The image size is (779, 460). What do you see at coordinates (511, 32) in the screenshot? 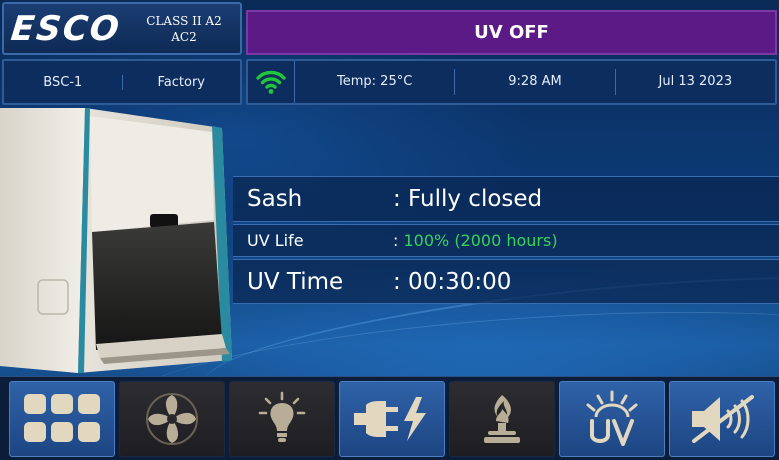
I see `uv-status-banner: UV OFF` at bounding box center [511, 32].